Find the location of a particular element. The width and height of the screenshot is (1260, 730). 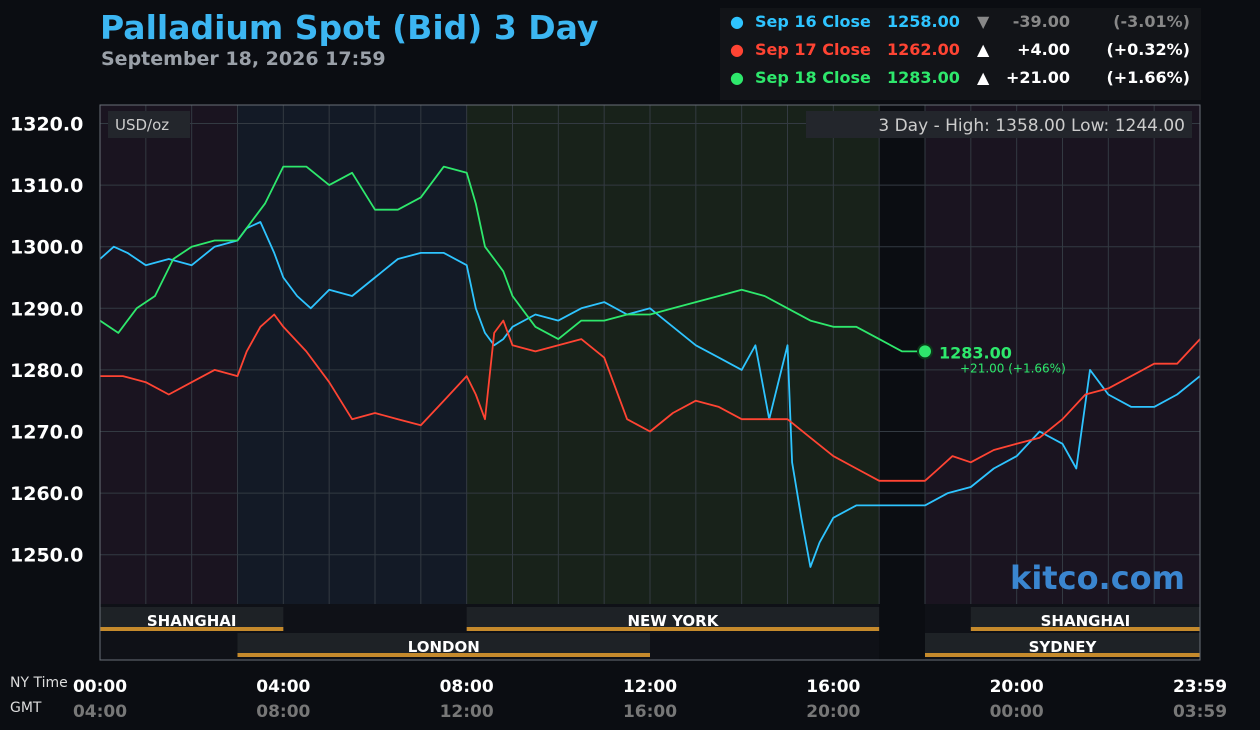

unit-label: USD/oz is located at coordinates (142, 125).